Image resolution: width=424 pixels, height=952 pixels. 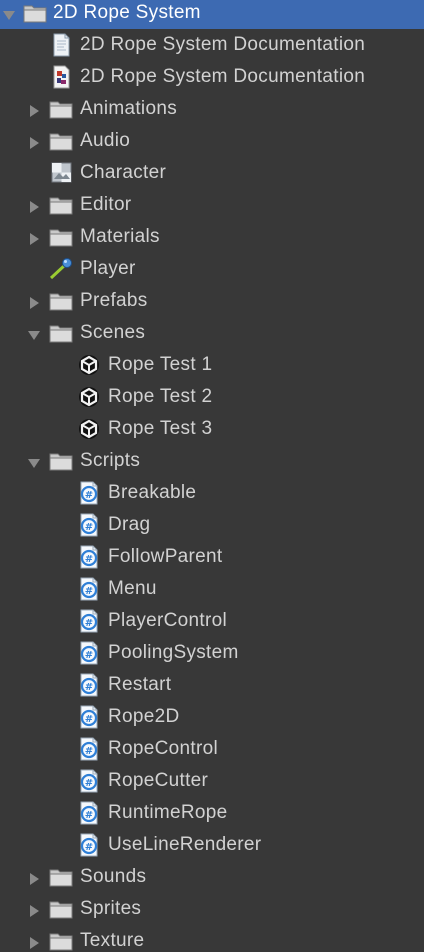 I want to click on tree-item-label: PlayerControl, so click(x=168, y=620).